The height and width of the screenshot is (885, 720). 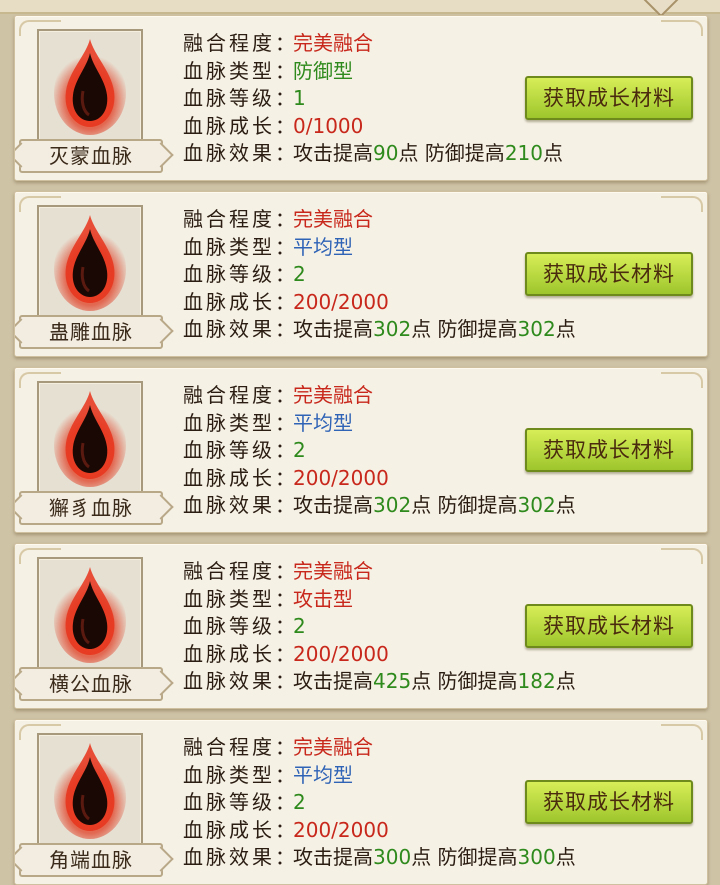 What do you see at coordinates (91, 860) in the screenshot?
I see `bloodline-name: 角端血脉` at bounding box center [91, 860].